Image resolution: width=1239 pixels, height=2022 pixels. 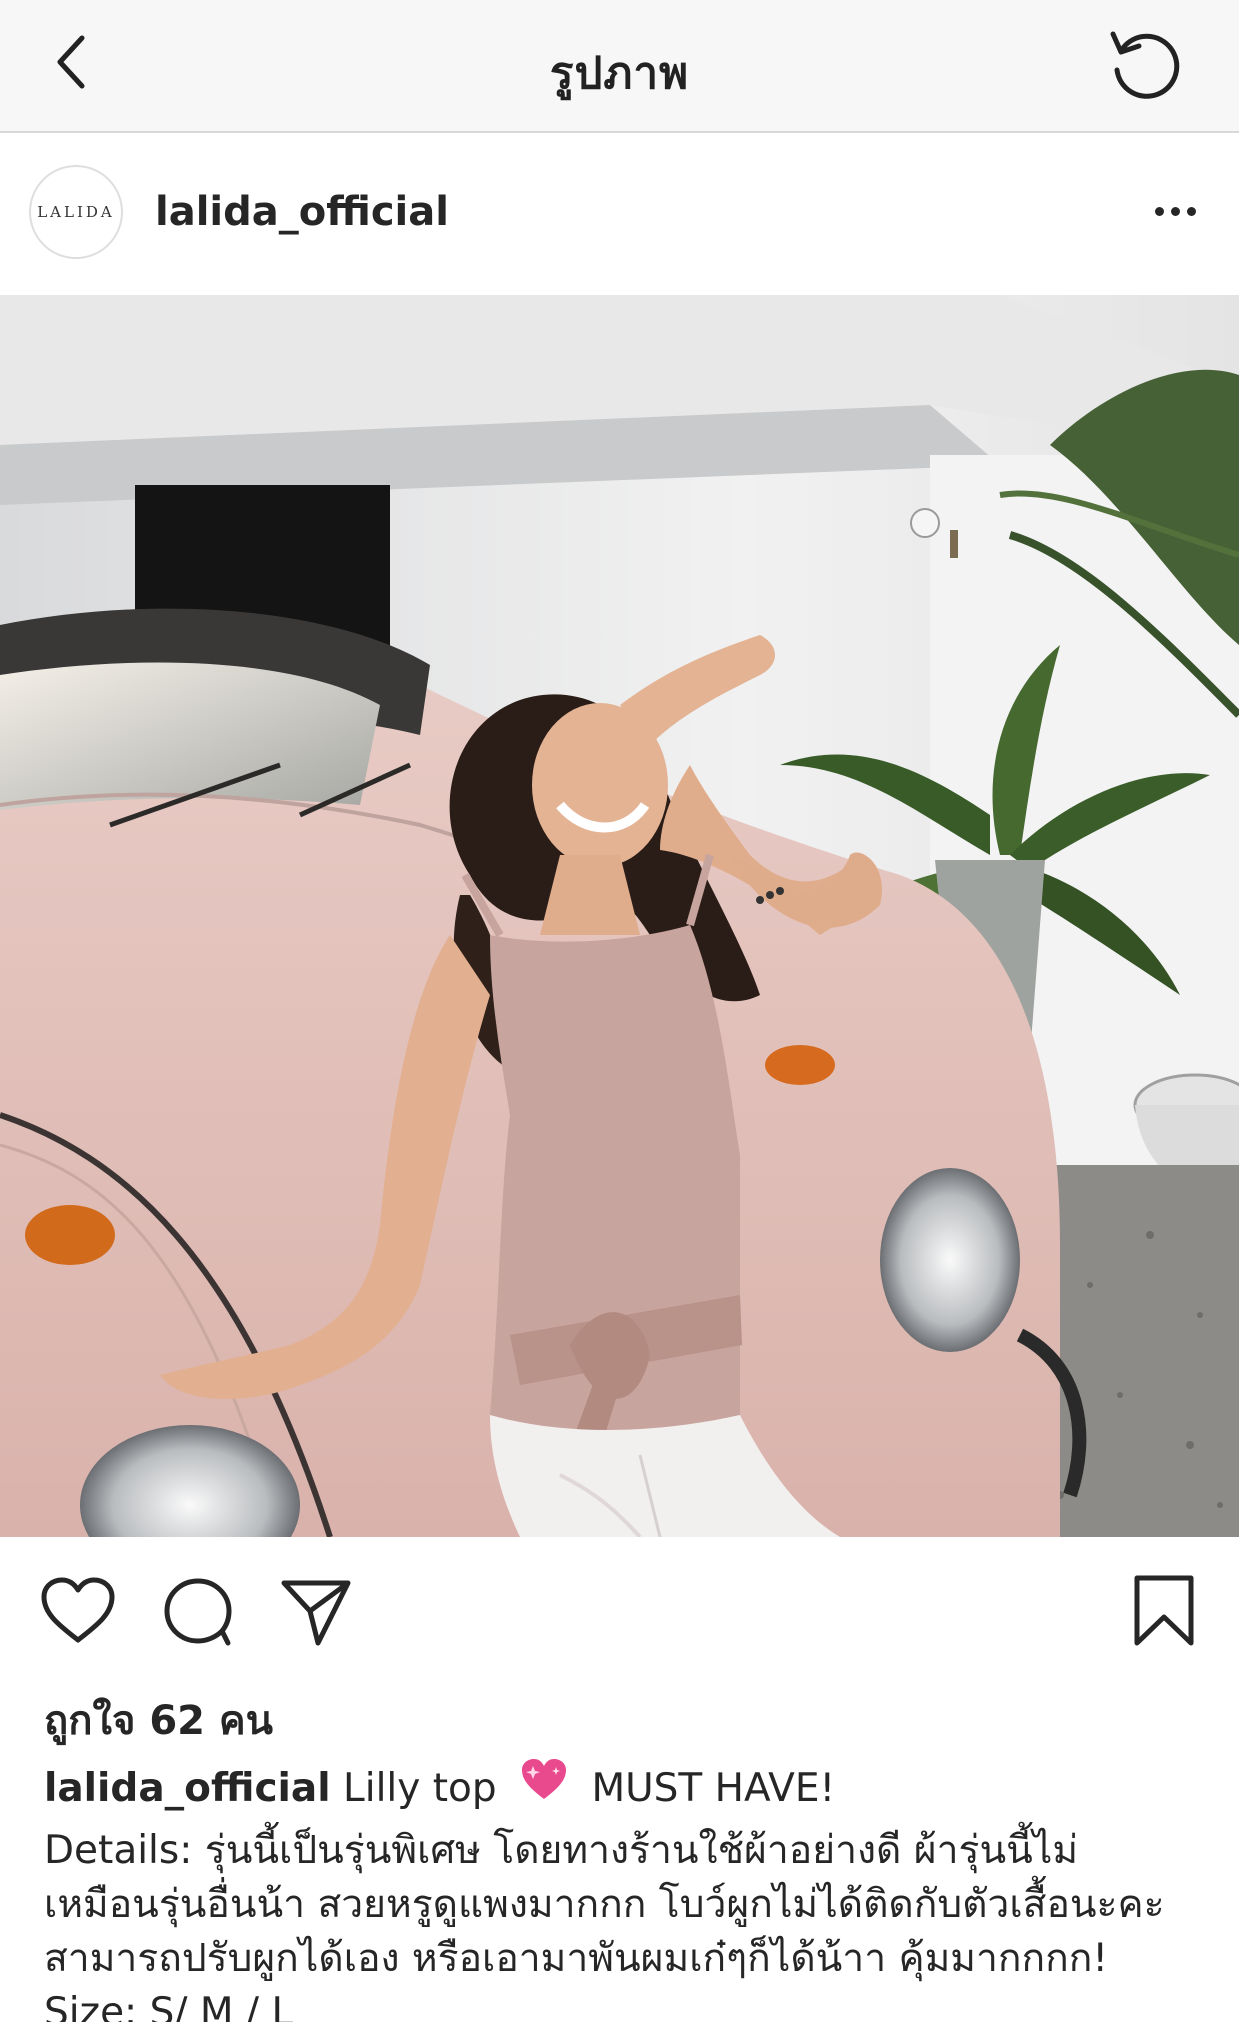 I want to click on like-button, so click(x=78, y=1611).